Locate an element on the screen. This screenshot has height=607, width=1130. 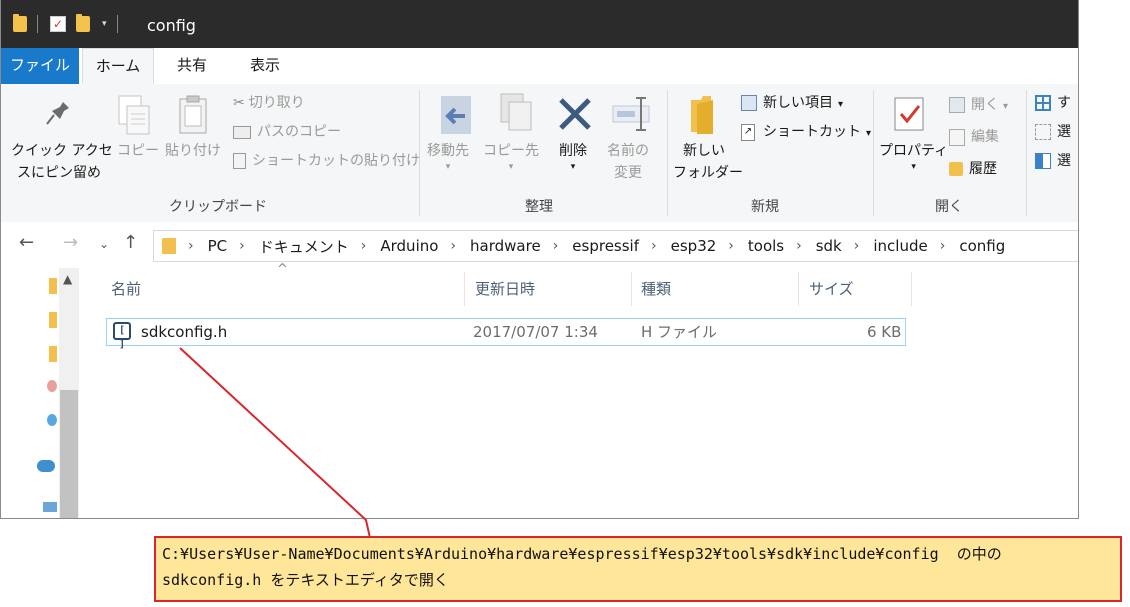
column-header-name: 名前 is located at coordinates (126, 289).